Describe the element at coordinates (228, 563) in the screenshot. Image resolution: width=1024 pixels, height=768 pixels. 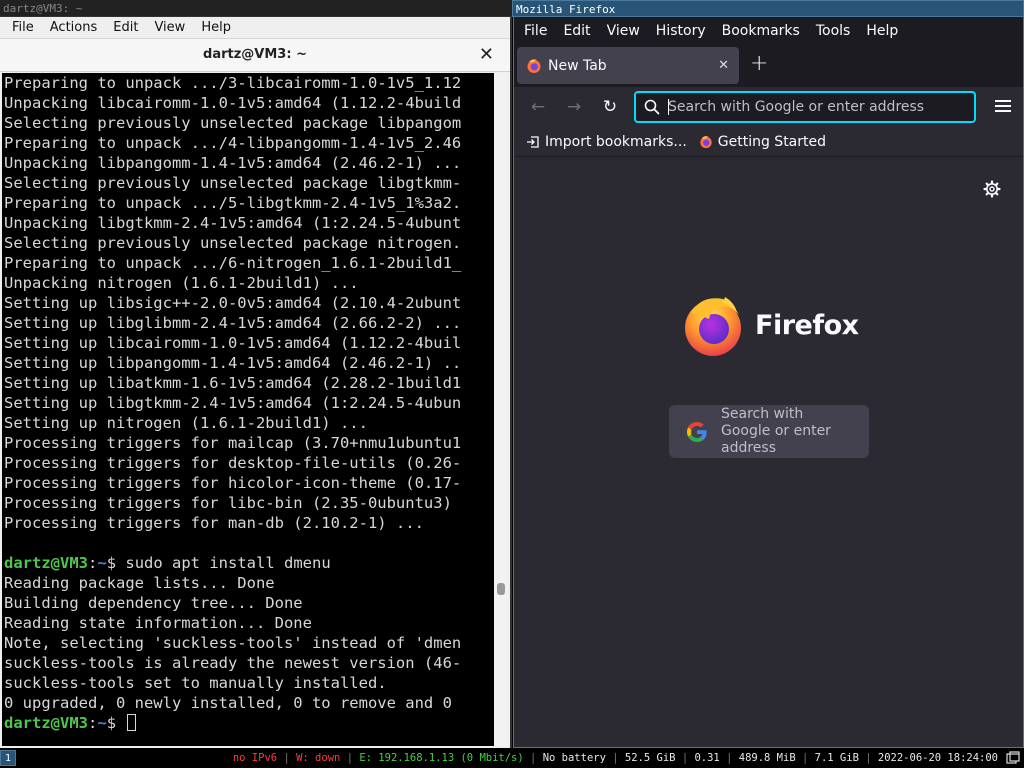
I see `command-text: sudo apt install dmenu` at that location.